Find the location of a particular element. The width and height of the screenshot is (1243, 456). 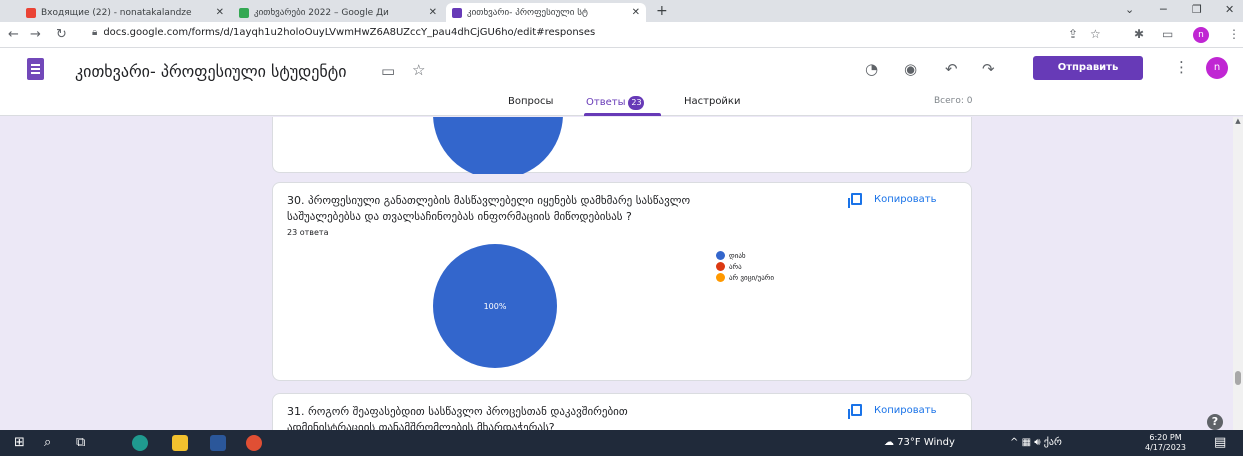

pie-chart: 100% is located at coordinates (495, 306).